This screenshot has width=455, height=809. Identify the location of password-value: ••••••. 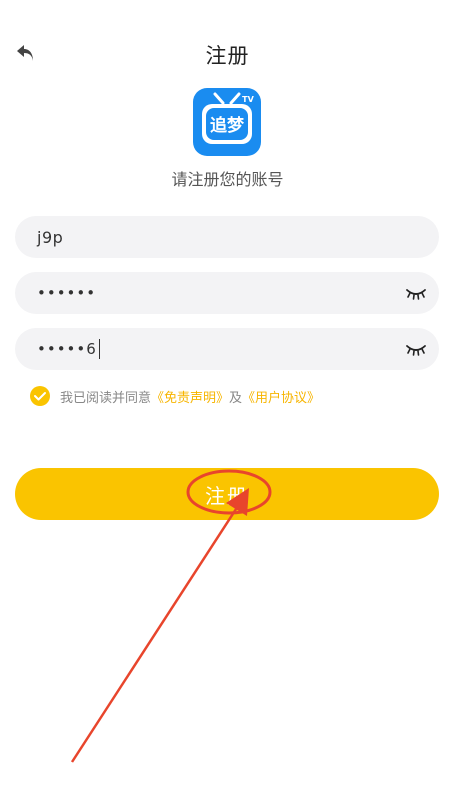
(67, 293).